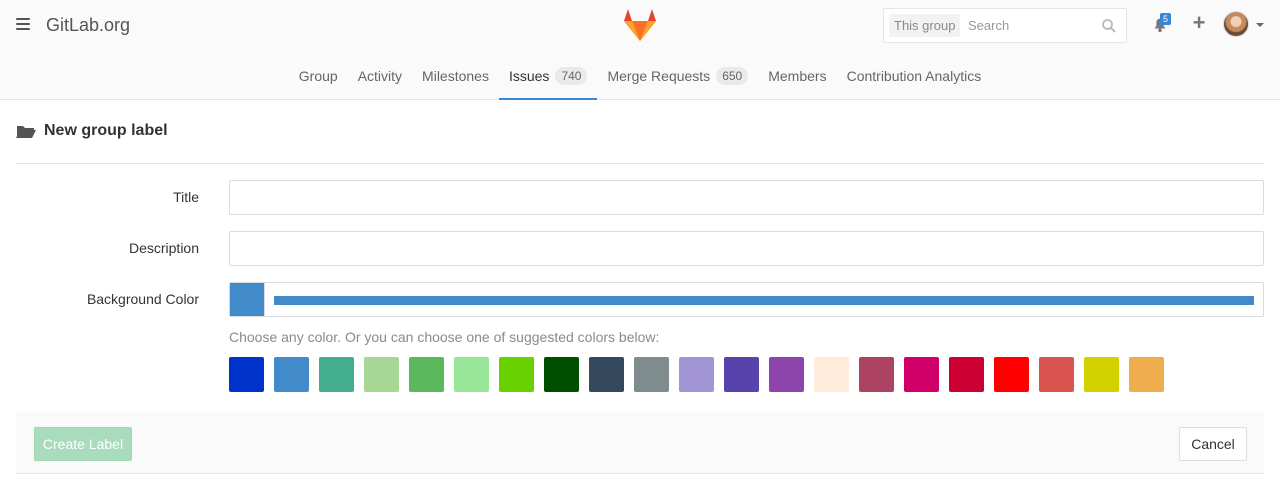 This screenshot has height=500, width=1280. I want to click on merge-requests-count-badge: 650, so click(732, 75).